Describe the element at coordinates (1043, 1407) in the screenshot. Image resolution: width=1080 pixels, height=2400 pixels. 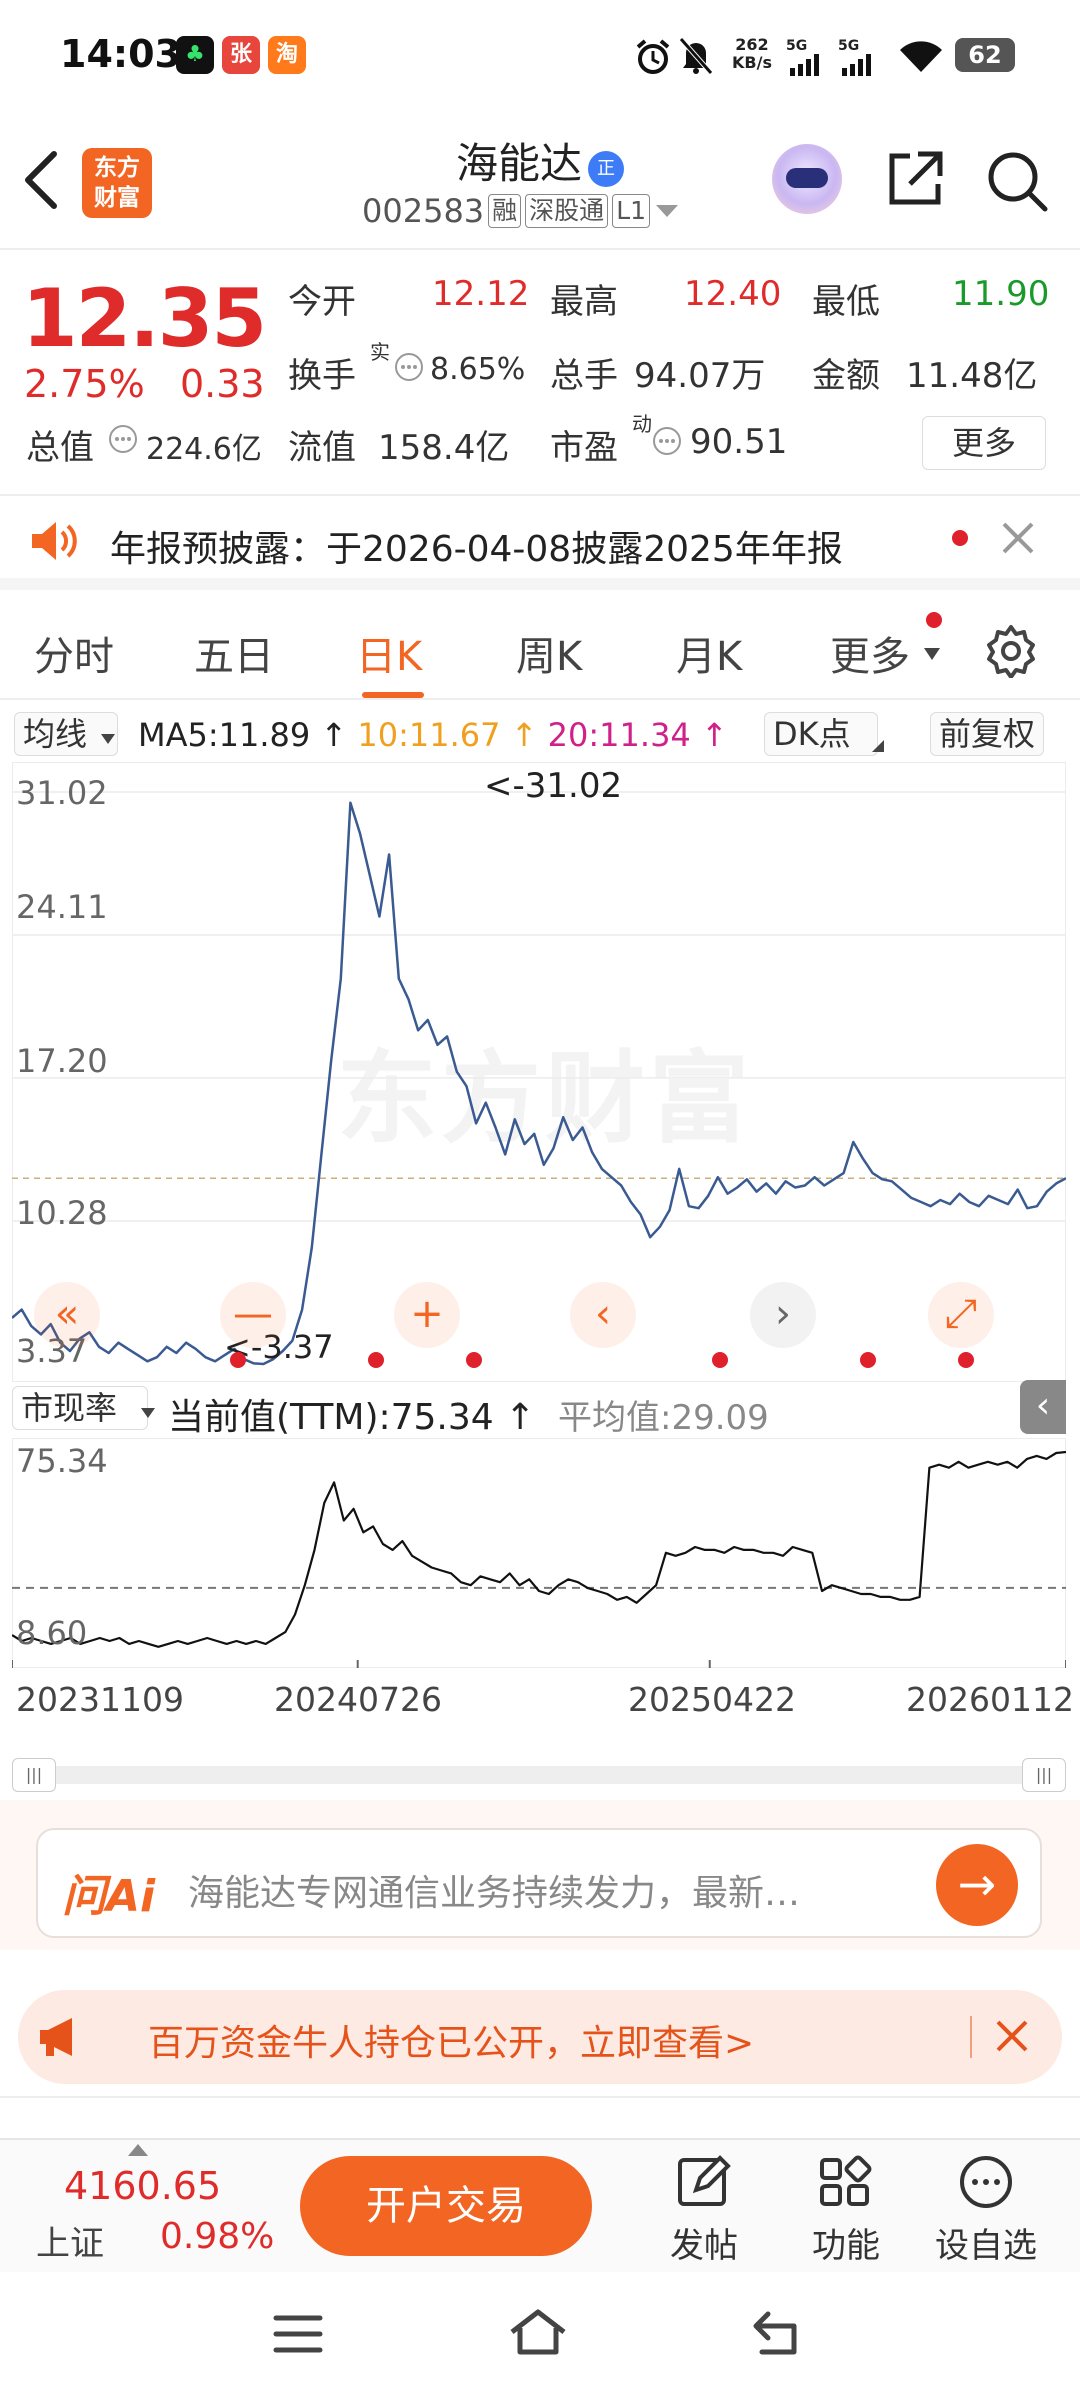
I see `collapse-panel-button: ‹` at that location.